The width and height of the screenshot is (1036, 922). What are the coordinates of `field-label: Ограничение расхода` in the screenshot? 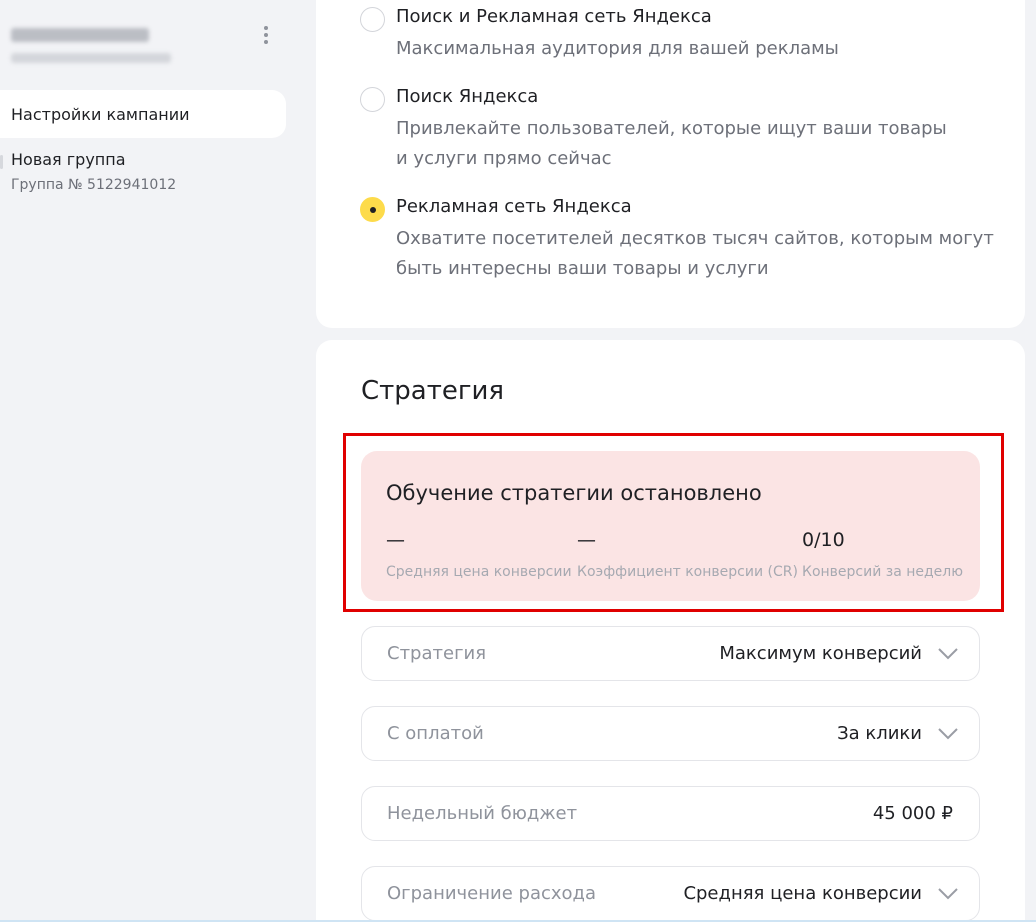 It's located at (492, 893).